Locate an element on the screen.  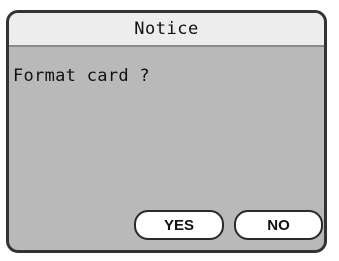
dialog-title-bar: Notice is located at coordinates (166, 30).